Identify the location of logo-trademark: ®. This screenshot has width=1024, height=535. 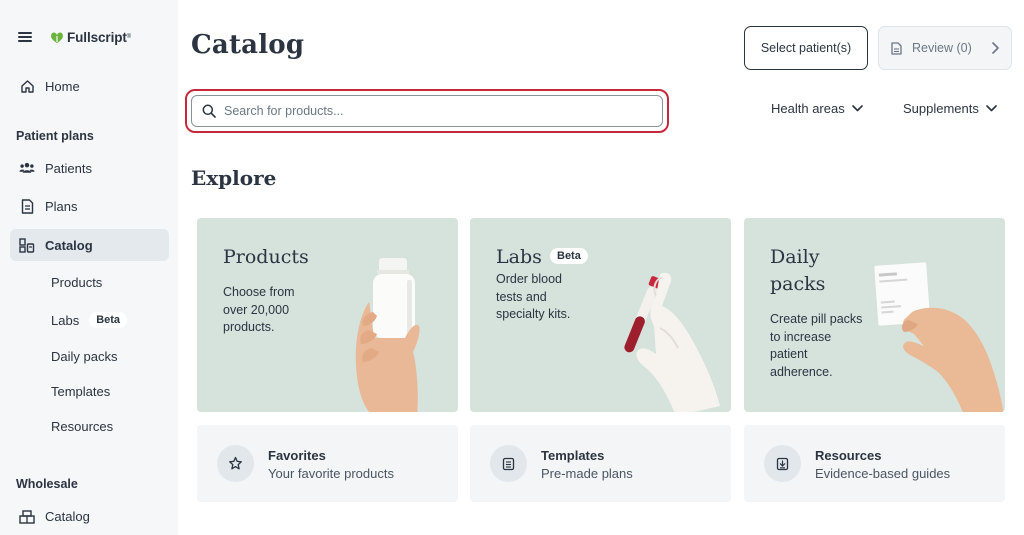
(129, 37).